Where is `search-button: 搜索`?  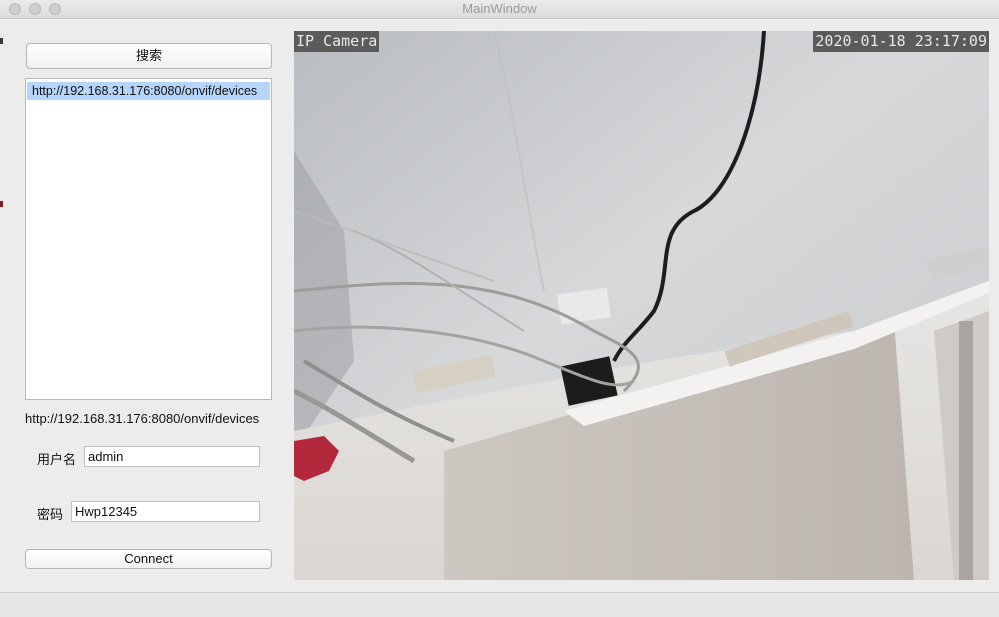 search-button: 搜索 is located at coordinates (149, 56).